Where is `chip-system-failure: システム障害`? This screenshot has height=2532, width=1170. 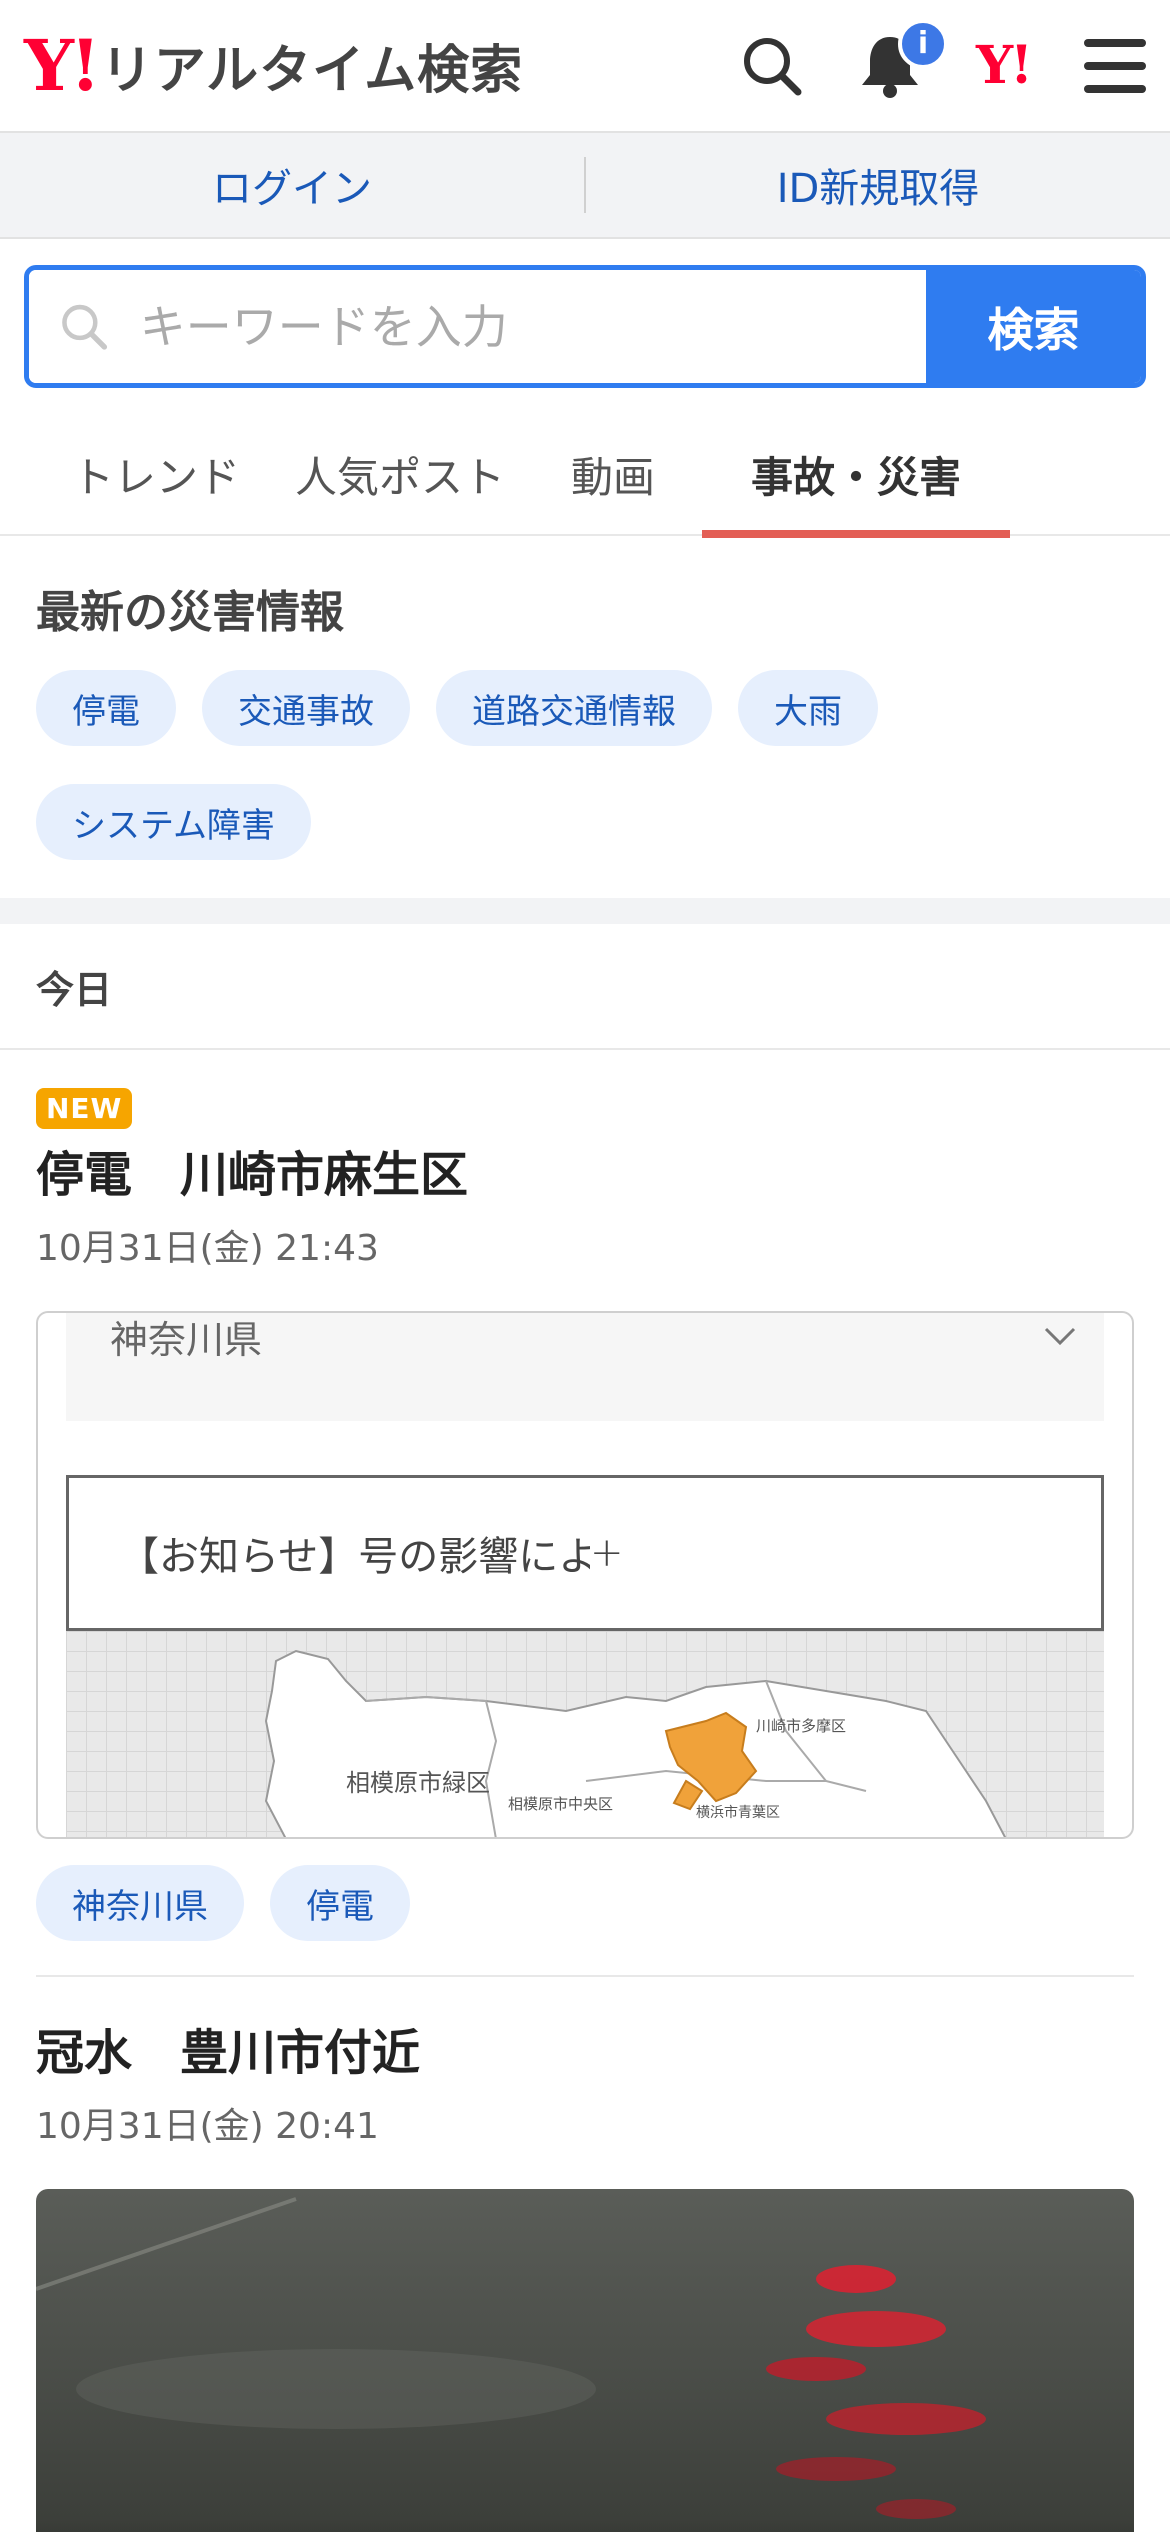 chip-system-failure: システム障害 is located at coordinates (173, 822).